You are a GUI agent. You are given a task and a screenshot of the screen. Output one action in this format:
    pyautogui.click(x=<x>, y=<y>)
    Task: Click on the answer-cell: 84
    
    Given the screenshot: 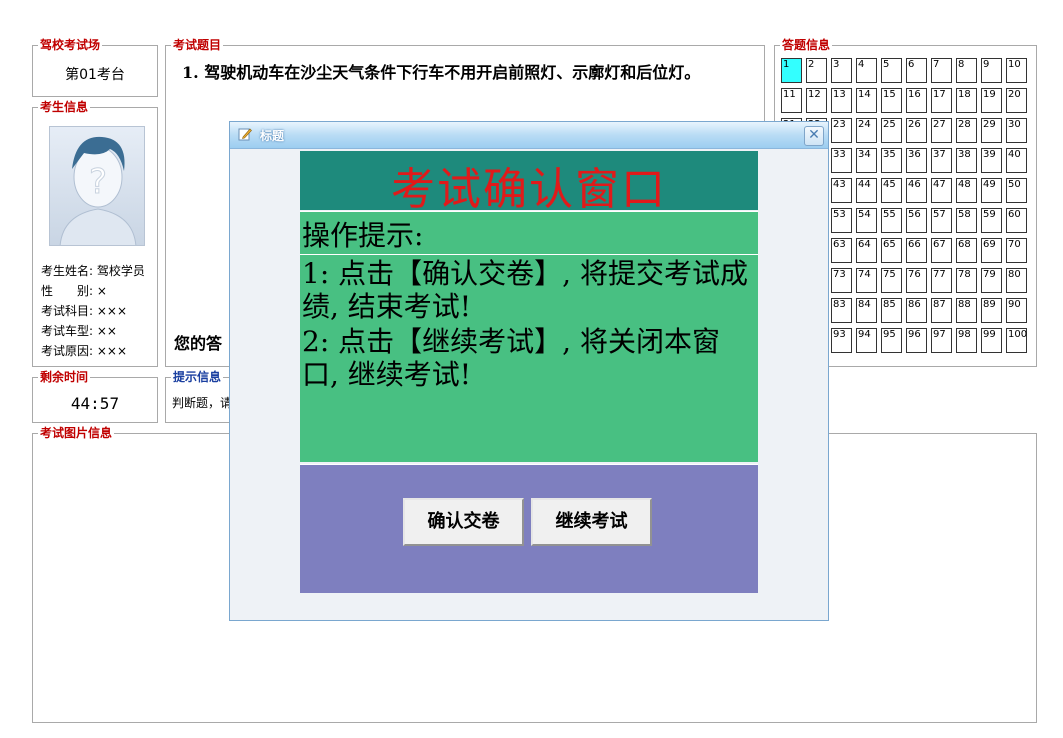 What is the action you would take?
    pyautogui.click(x=866, y=310)
    